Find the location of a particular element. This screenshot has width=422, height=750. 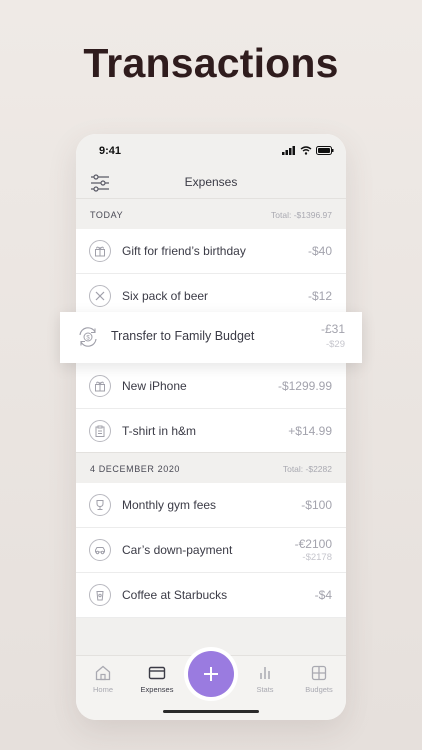

transaction-row: New iPhone -$1299.99 is located at coordinates (211, 386).